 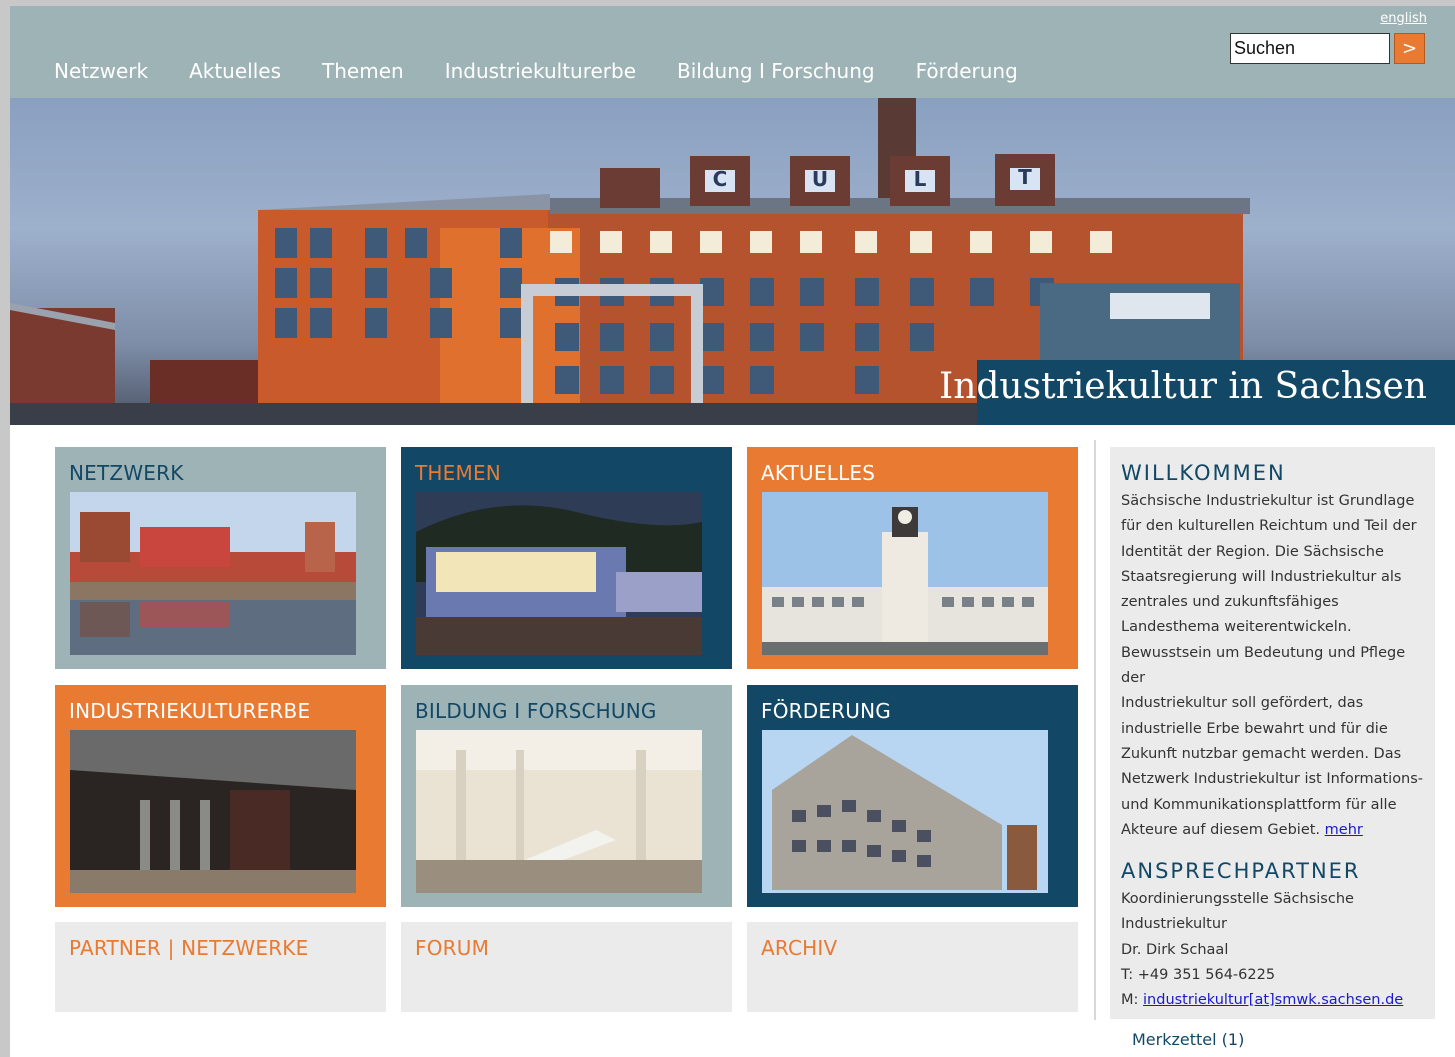 I want to click on tile-netzwerk-title: NETZWERK, so click(x=126, y=473).